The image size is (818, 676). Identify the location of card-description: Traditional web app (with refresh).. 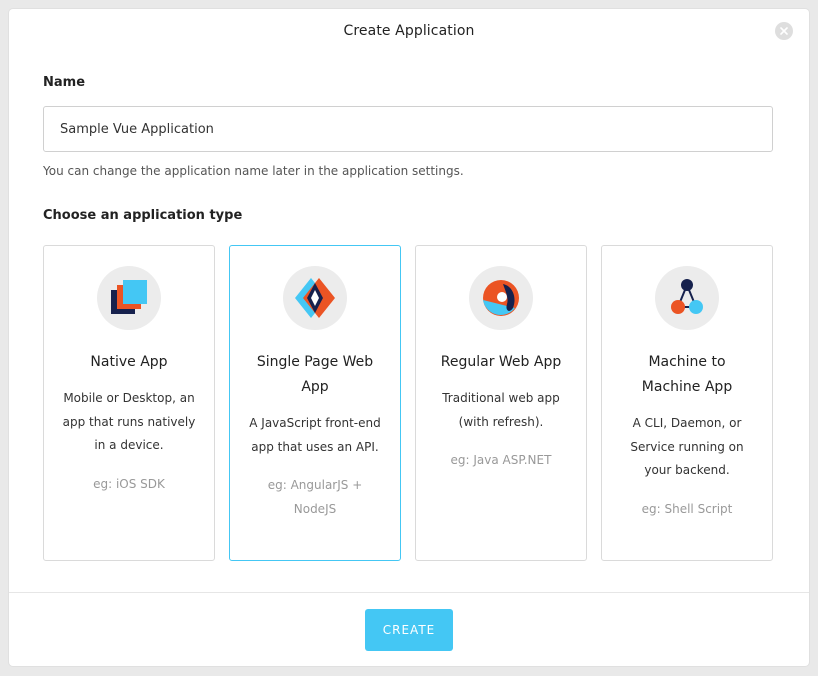
(501, 410).